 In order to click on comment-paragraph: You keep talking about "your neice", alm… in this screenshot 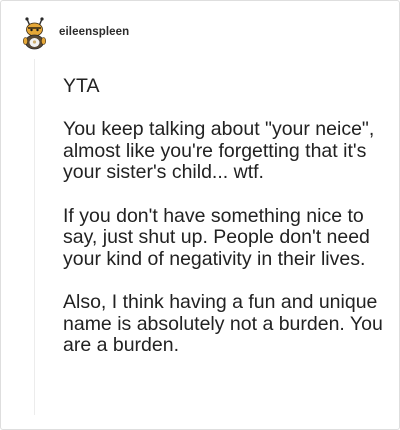, I will do `click(219, 151)`.